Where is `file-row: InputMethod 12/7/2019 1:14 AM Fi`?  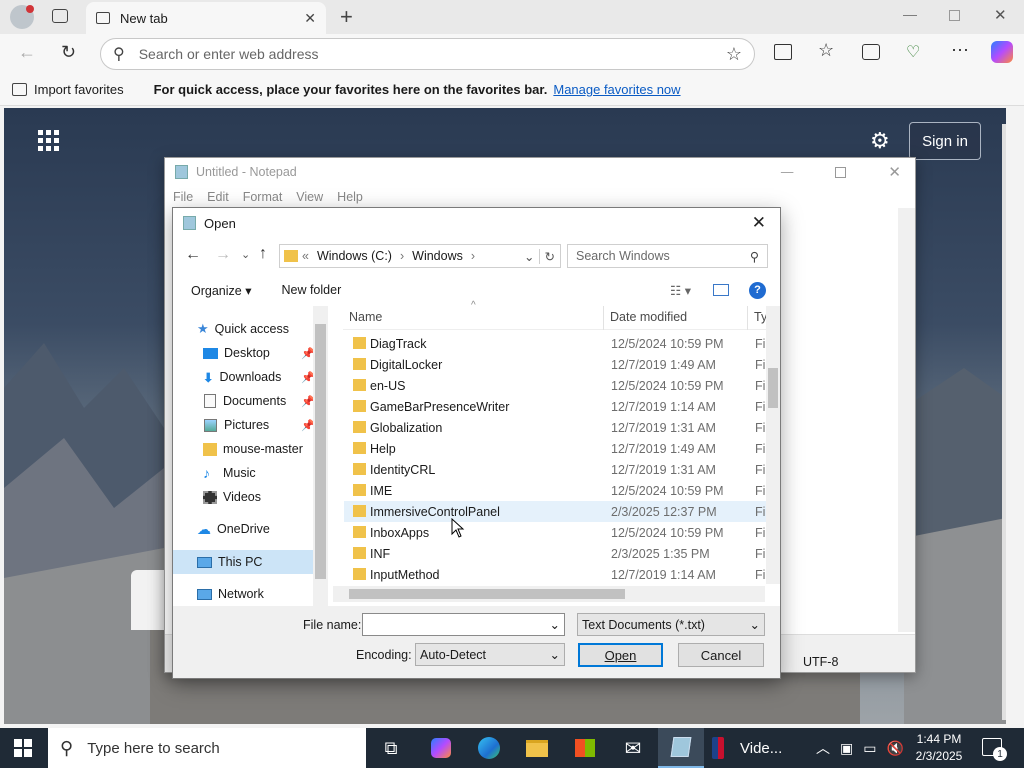 file-row: InputMethod 12/7/2019 1:14 AM Fi is located at coordinates (555, 574).